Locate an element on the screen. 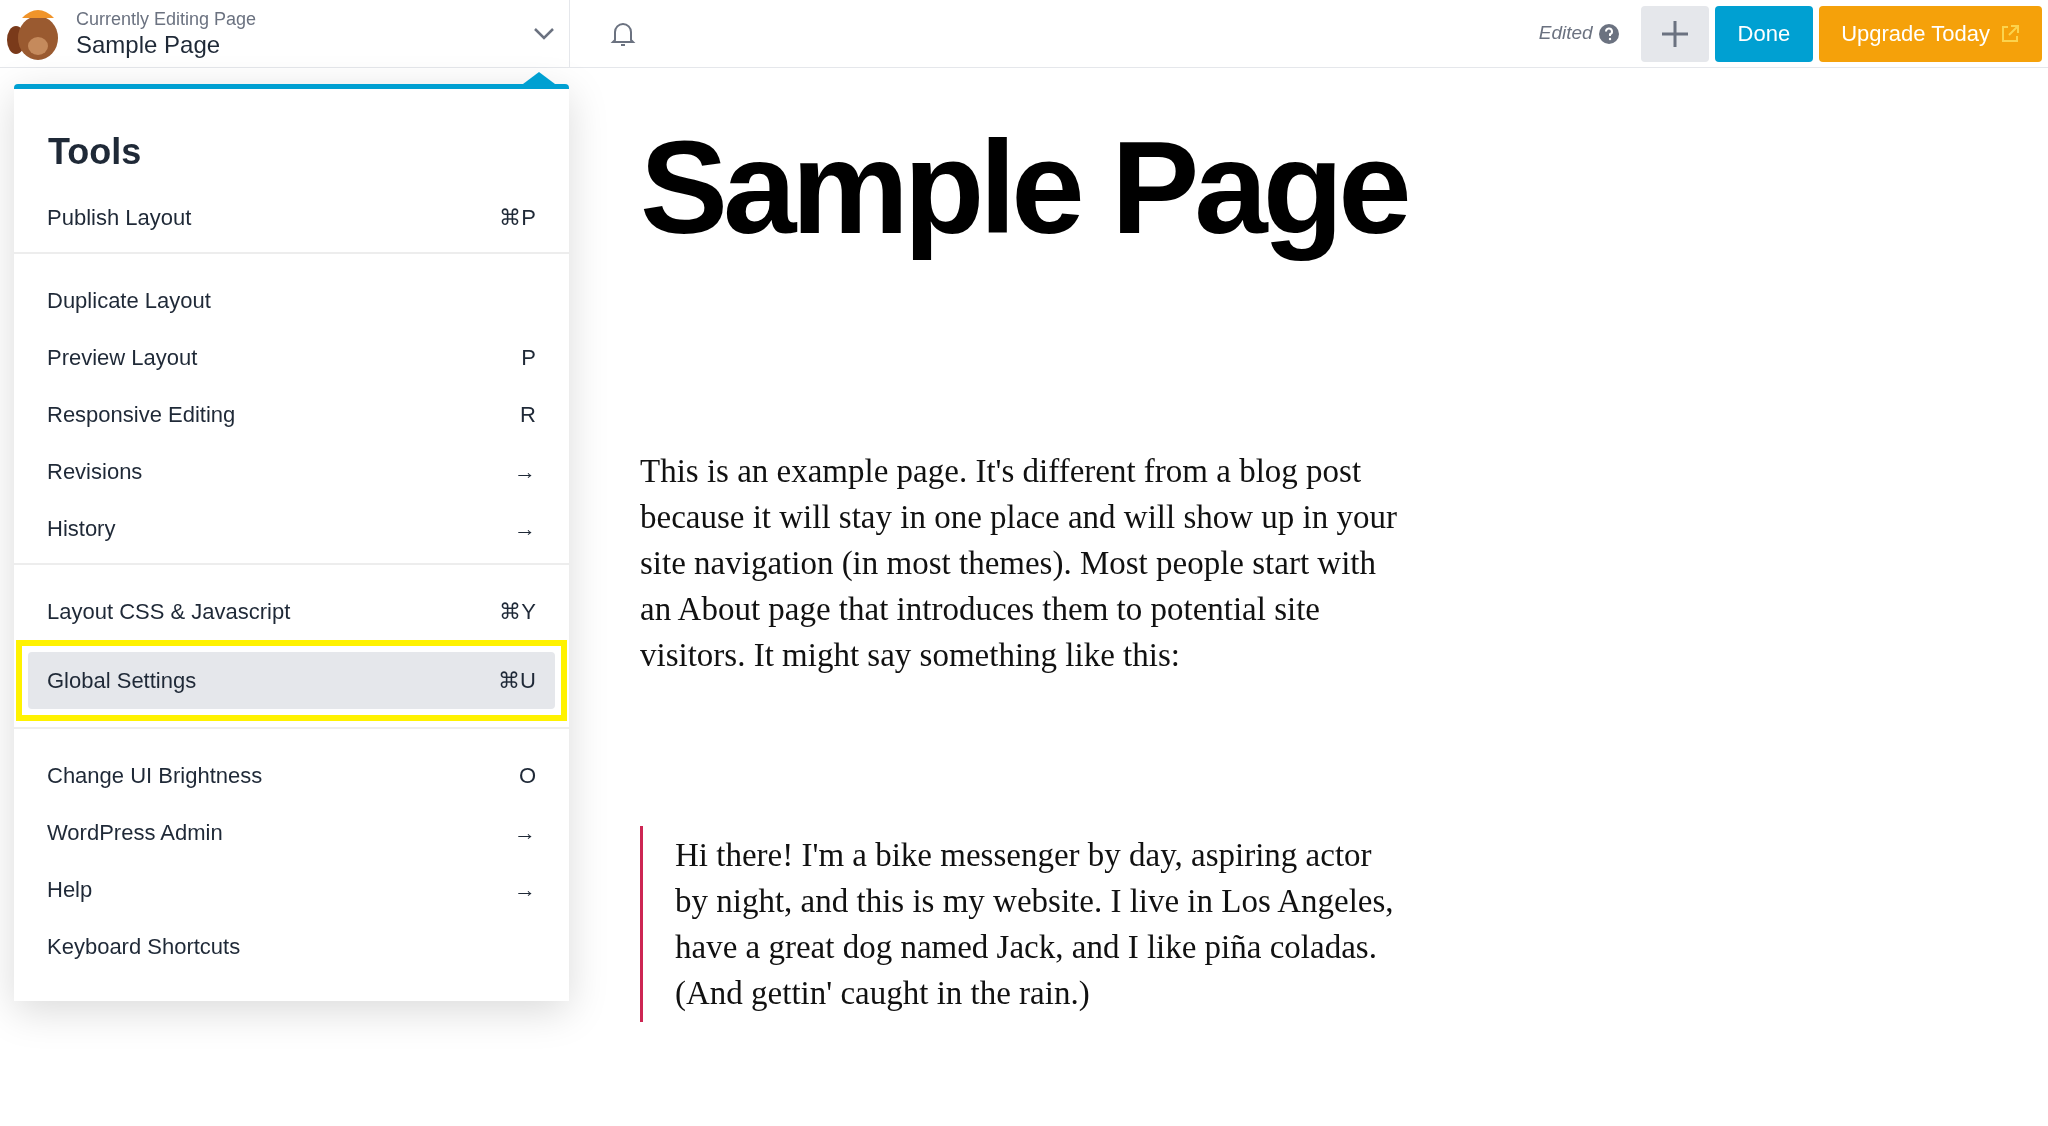 Image resolution: width=2048 pixels, height=1126 pixels. menu-item-label: Preview Layout is located at coordinates (122, 358).